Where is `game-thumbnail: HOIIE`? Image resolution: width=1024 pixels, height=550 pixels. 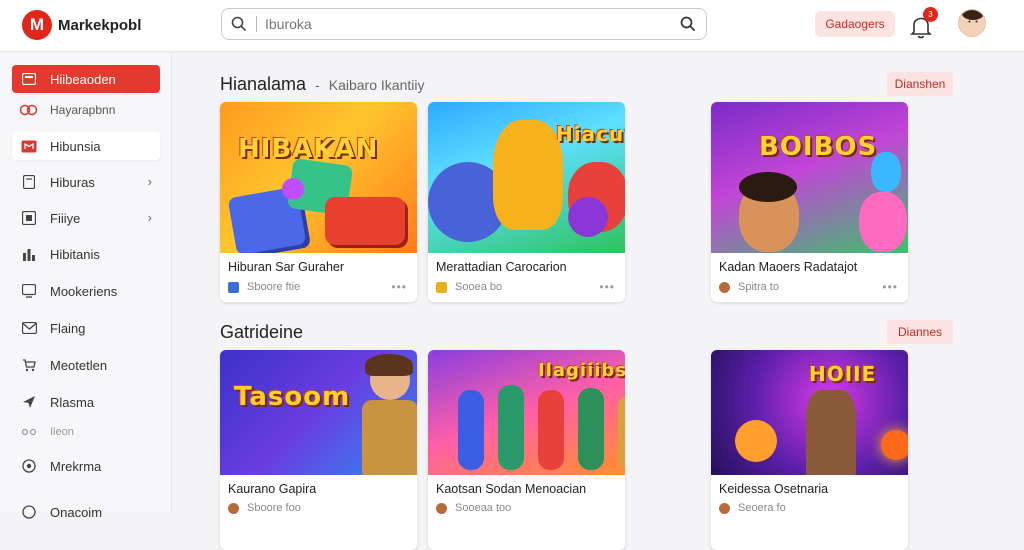 game-thumbnail: HOIIE is located at coordinates (809, 412).